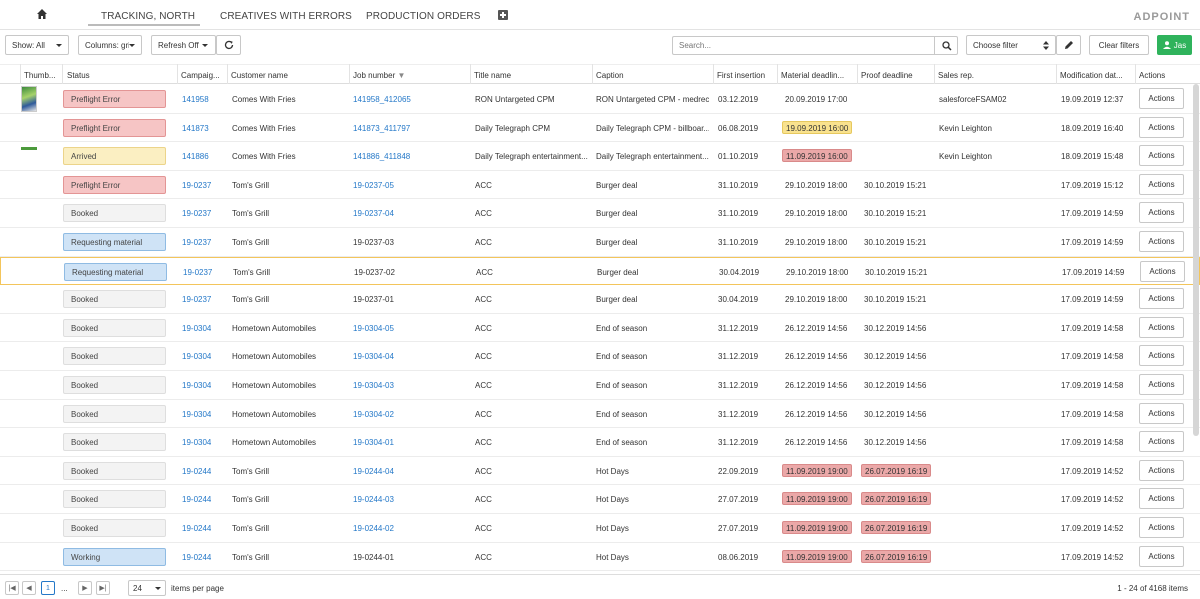 The image size is (1200, 599). What do you see at coordinates (1068, 45) in the screenshot?
I see `edit-filter-button` at bounding box center [1068, 45].